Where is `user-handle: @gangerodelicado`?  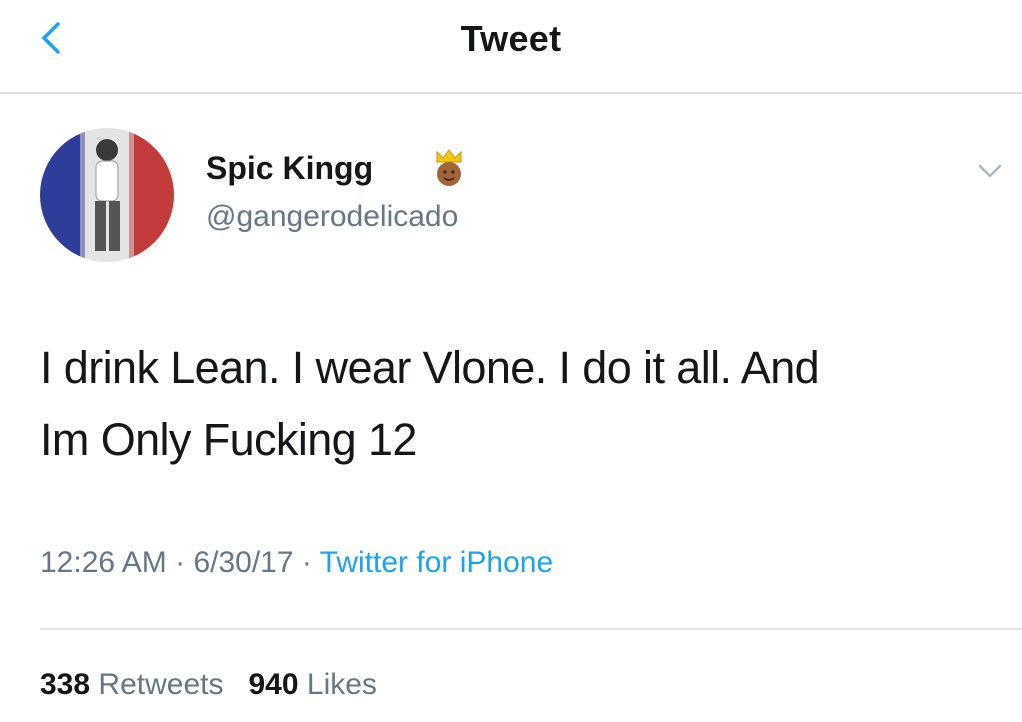
user-handle: @gangerodelicado is located at coordinates (332, 217).